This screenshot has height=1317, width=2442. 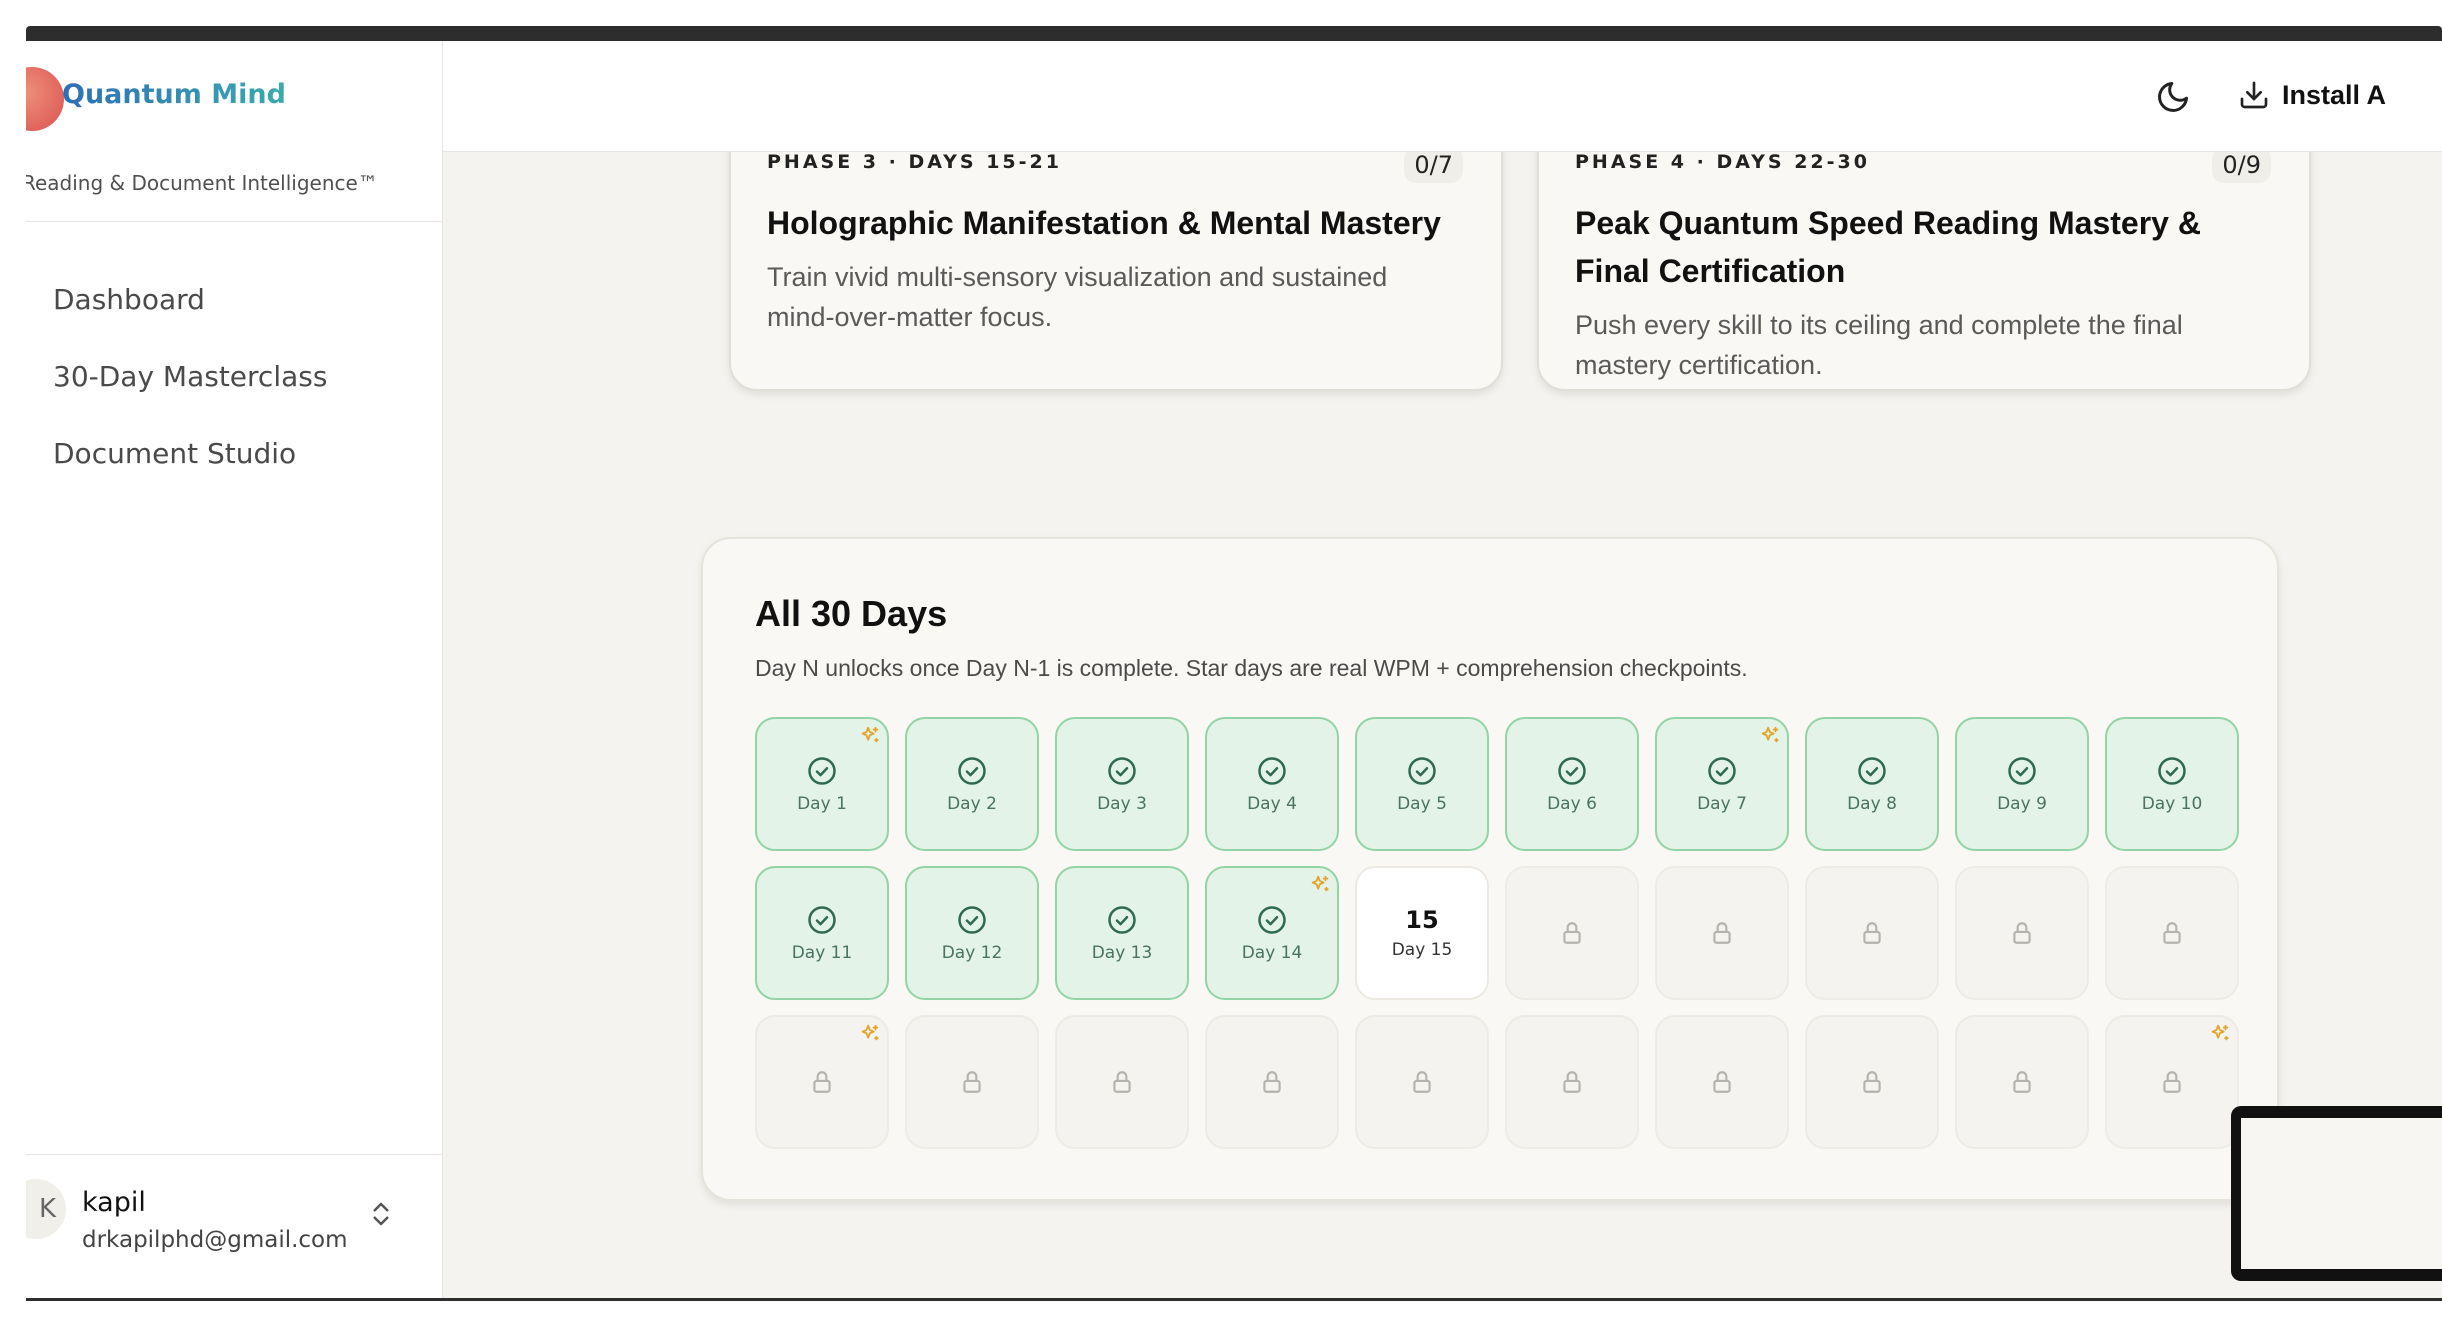 I want to click on day-tile: Day 7, so click(x=1722, y=784).